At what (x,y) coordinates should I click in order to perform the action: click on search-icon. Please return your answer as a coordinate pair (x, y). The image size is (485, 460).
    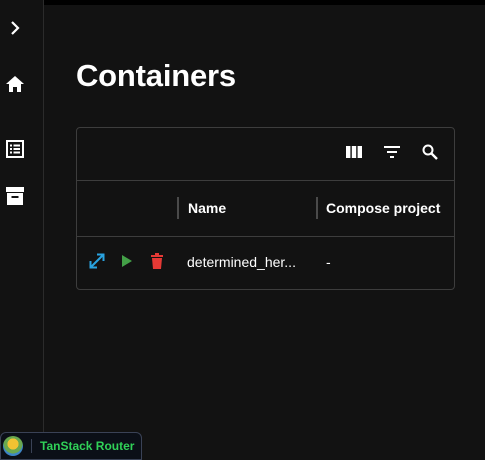
    Looking at the image, I should click on (430, 154).